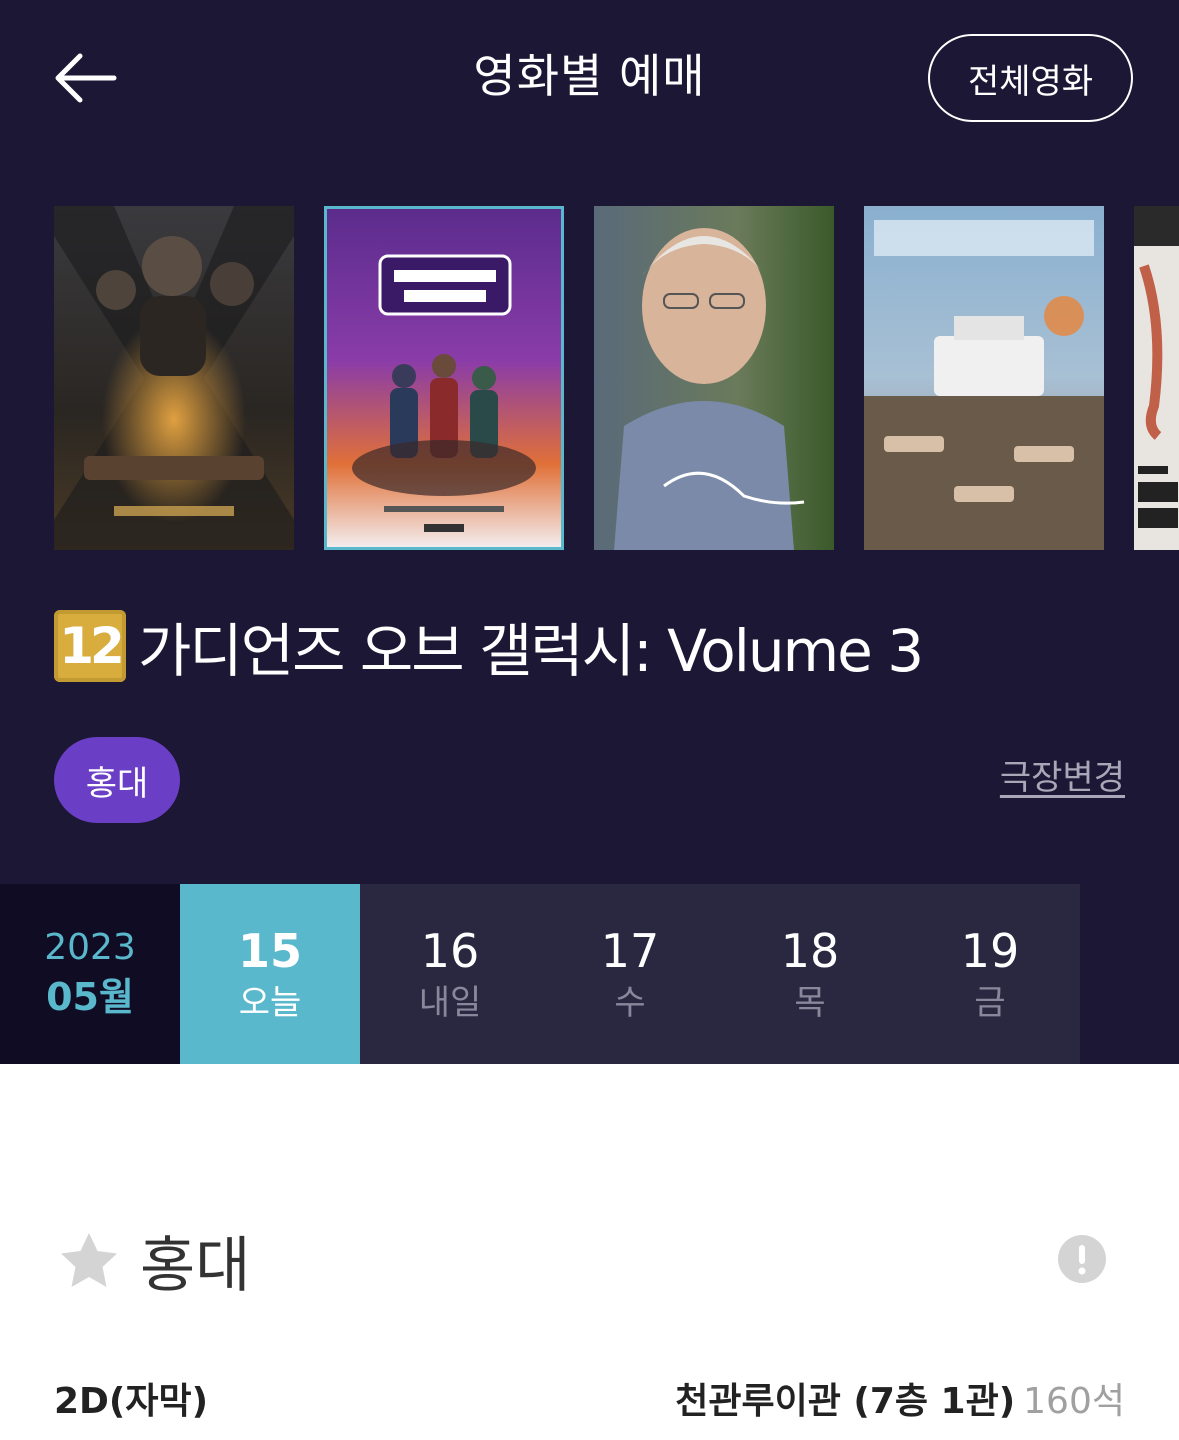 The width and height of the screenshot is (1179, 1440). What do you see at coordinates (531, 651) in the screenshot?
I see `movie-title: 가디언즈 오브 갤럭시: Volume 3` at bounding box center [531, 651].